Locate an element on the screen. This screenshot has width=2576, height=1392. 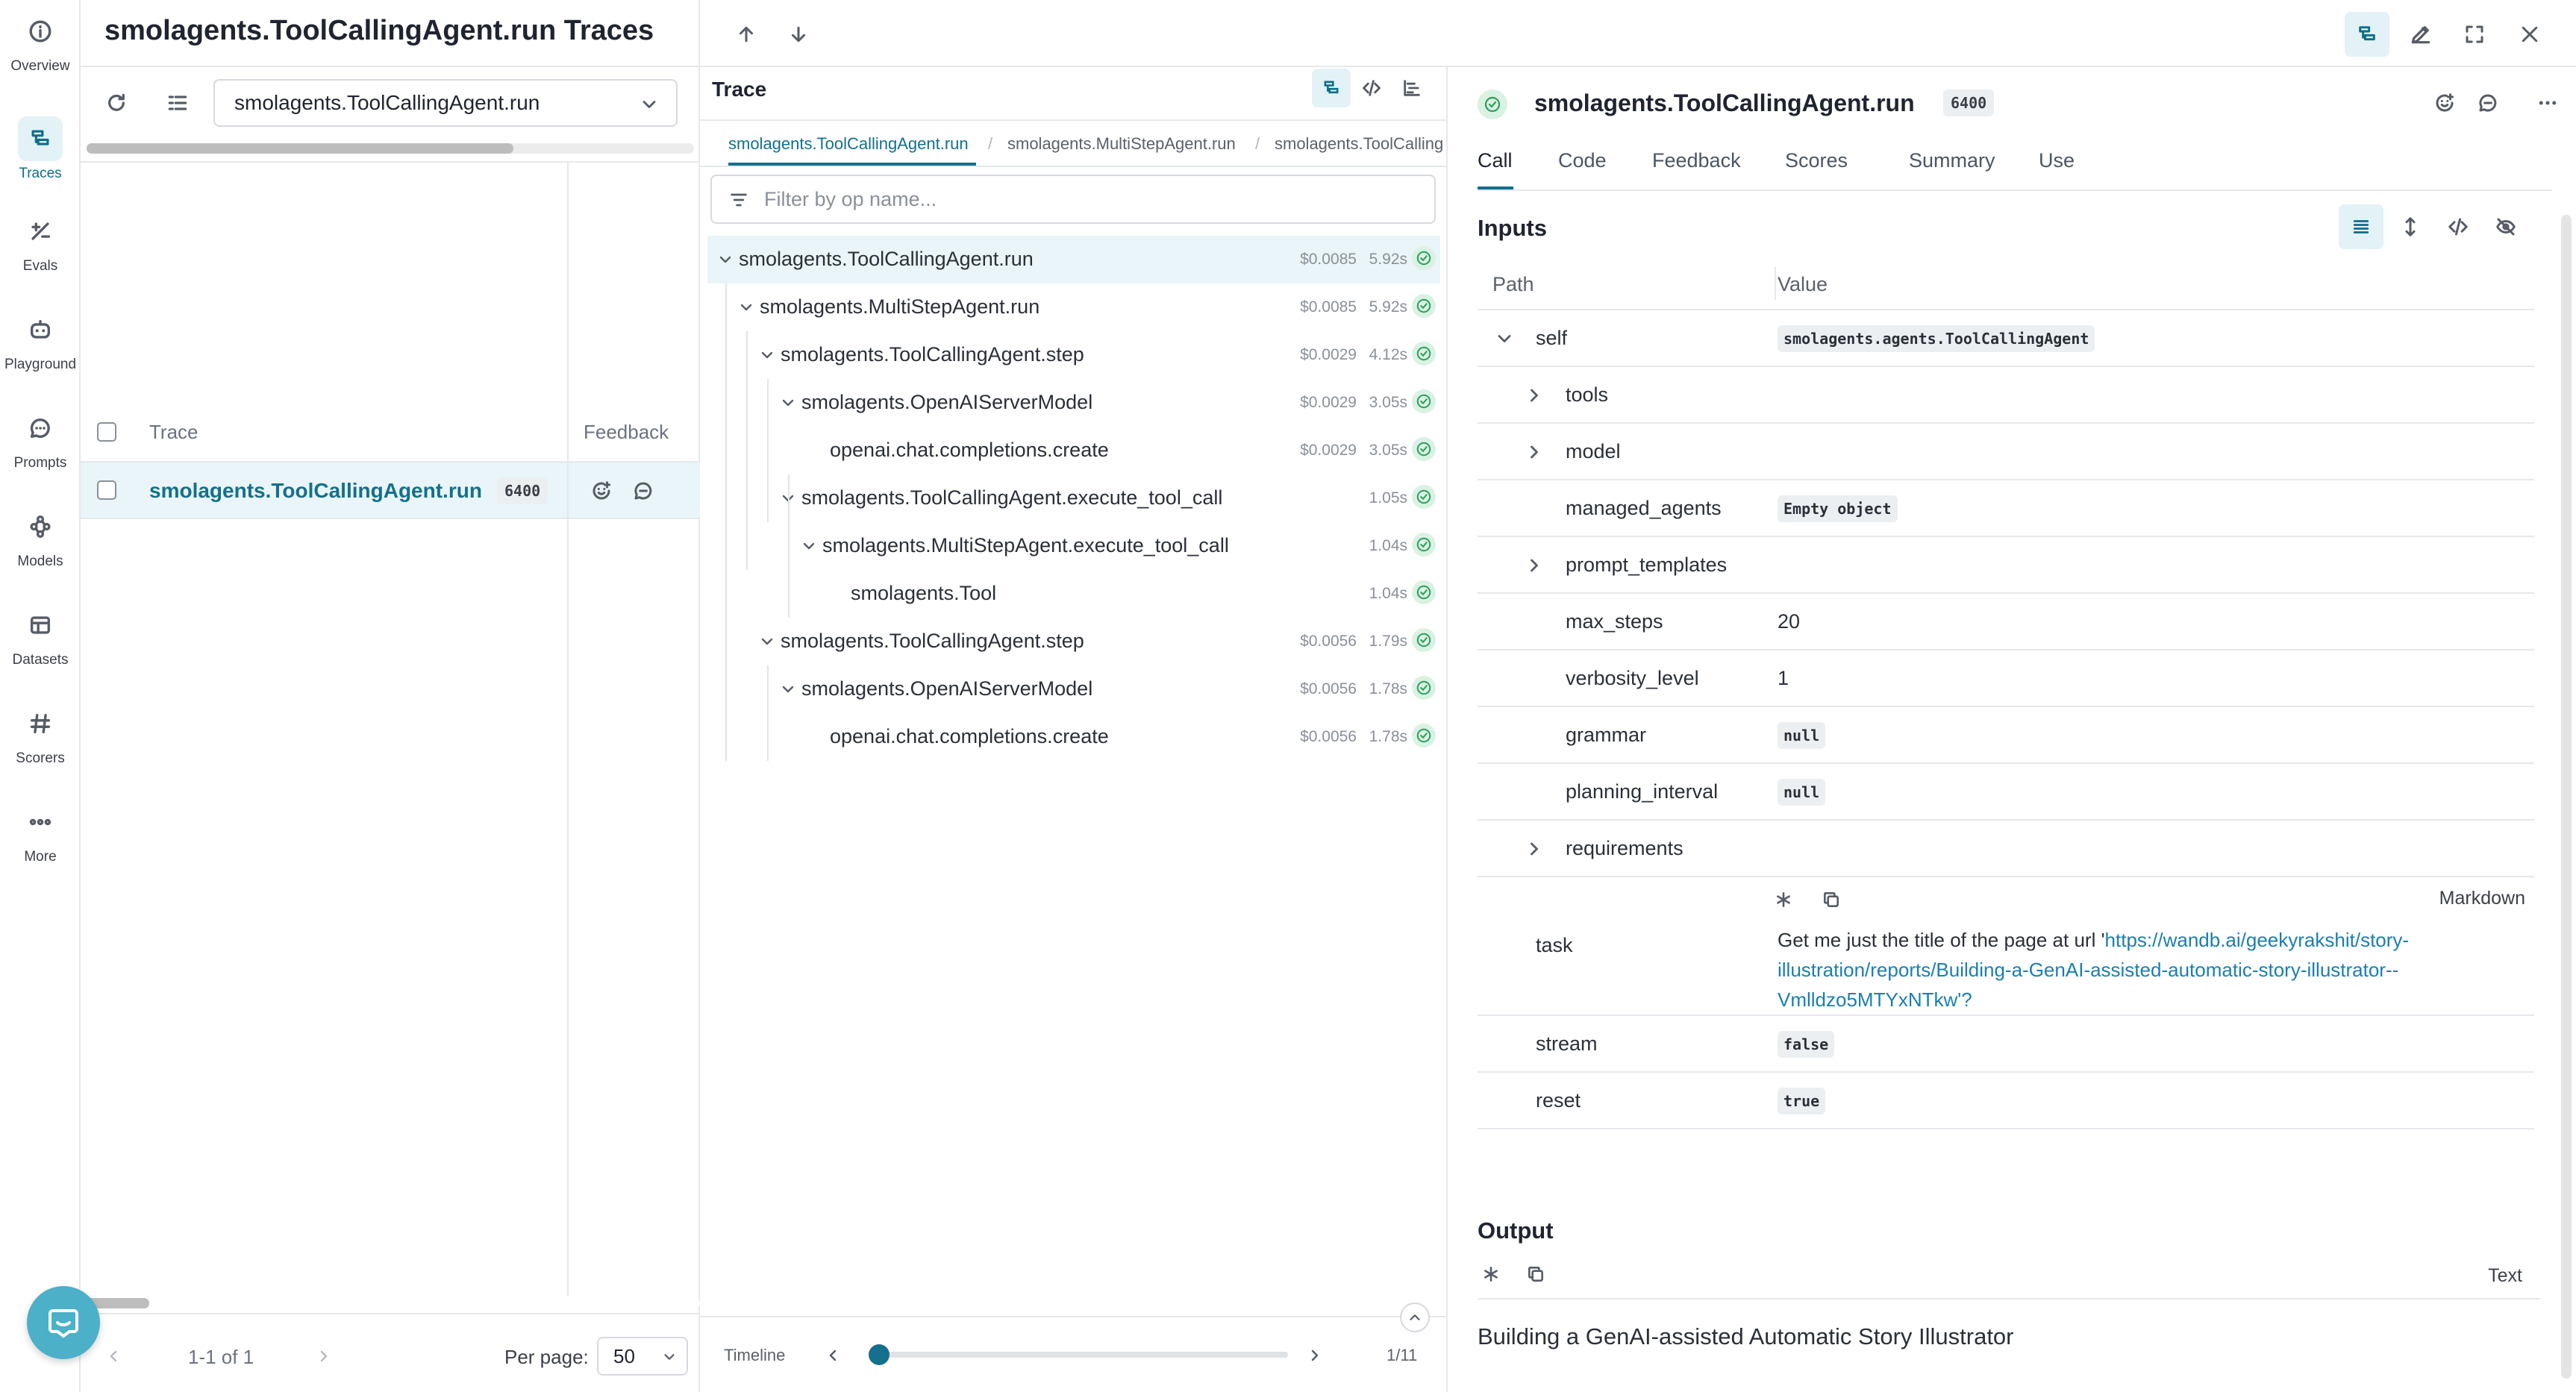
top-scrollbar-thumb is located at coordinates (300, 148).